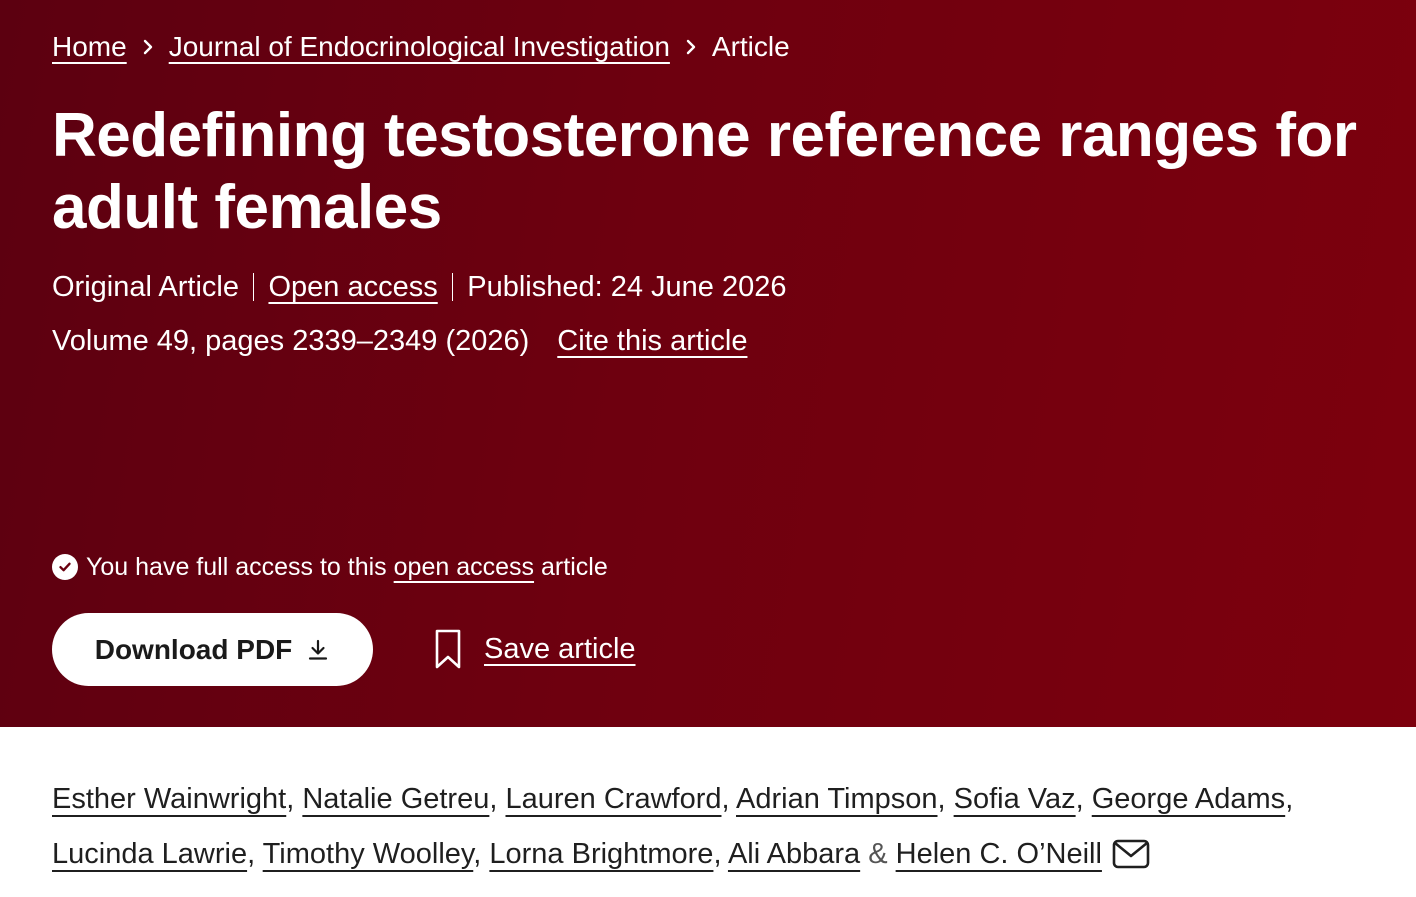 This screenshot has width=1416, height=897. I want to click on breadcrumb-current: Article, so click(750, 46).